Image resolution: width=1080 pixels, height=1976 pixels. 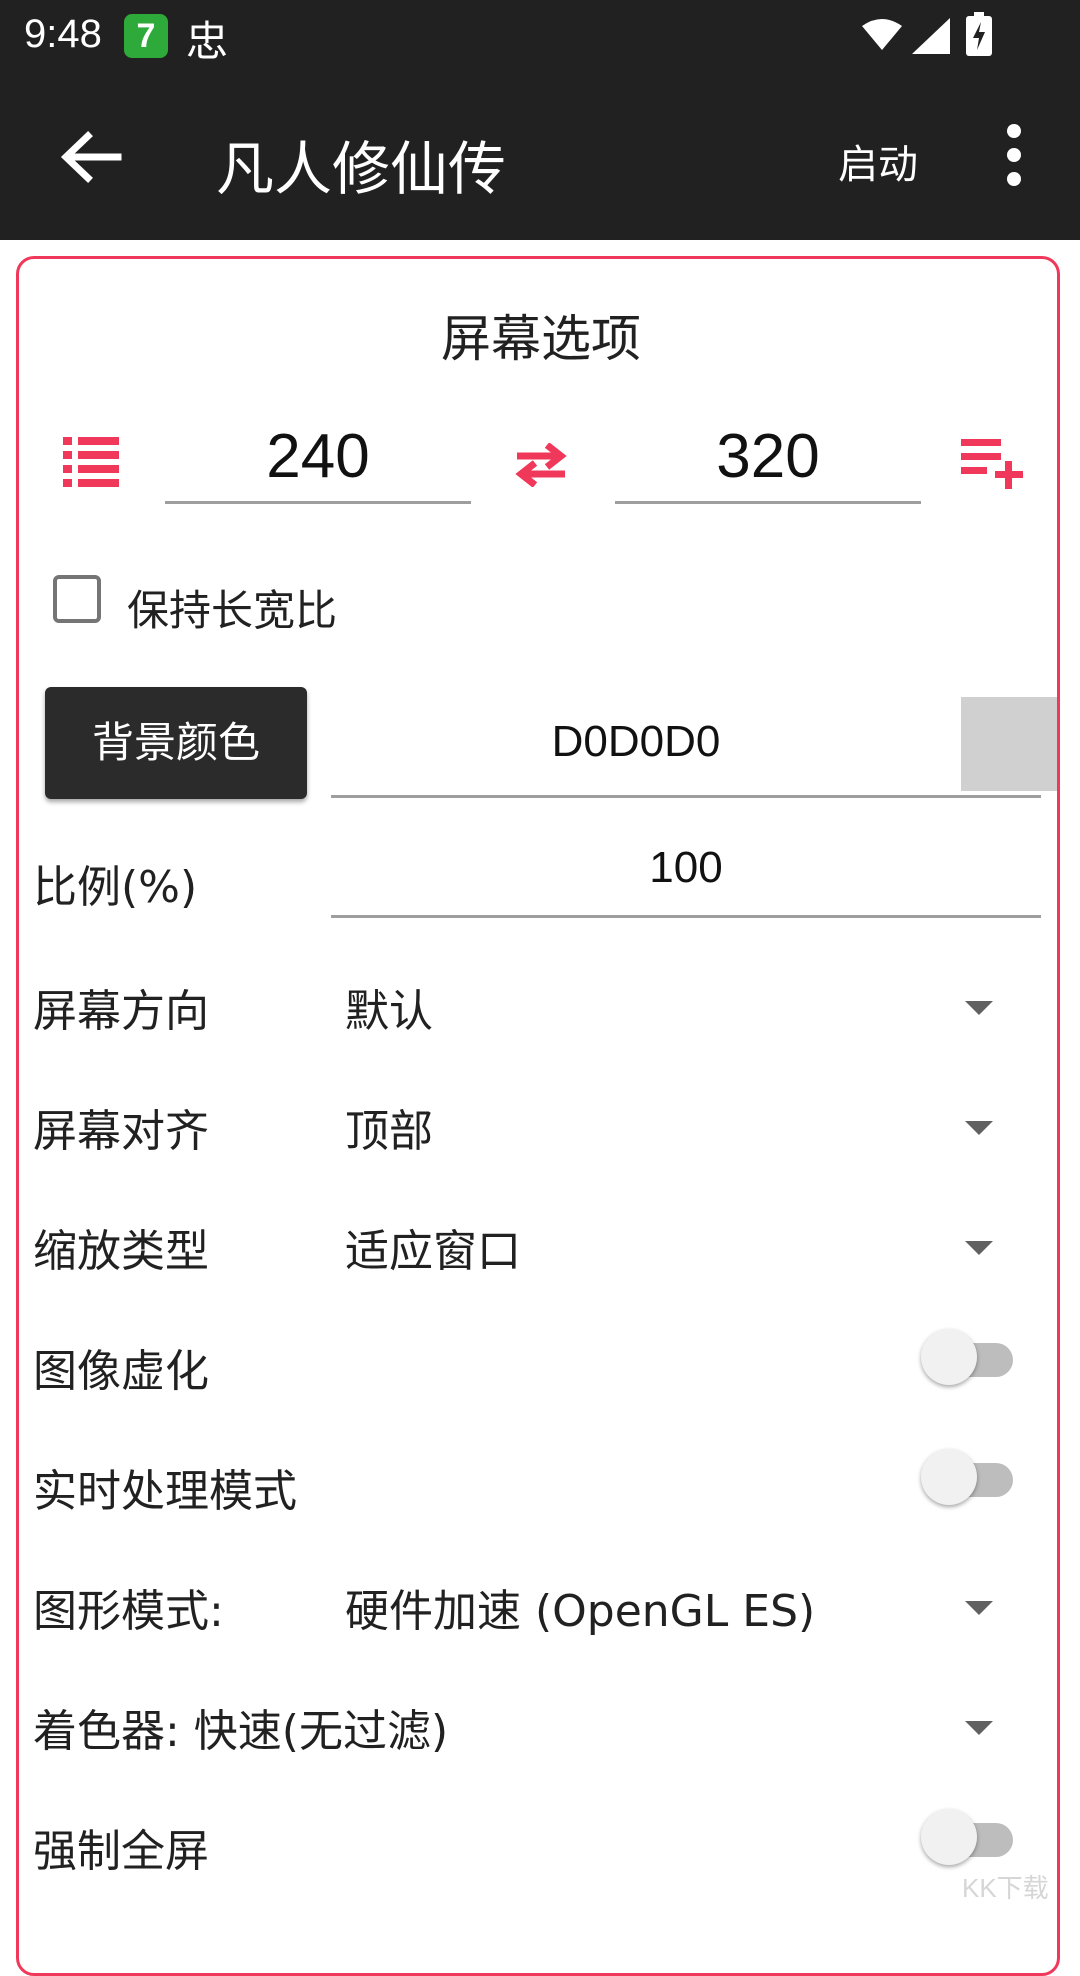 I want to click on orientation-spinner: 默认, so click(x=389, y=1007).